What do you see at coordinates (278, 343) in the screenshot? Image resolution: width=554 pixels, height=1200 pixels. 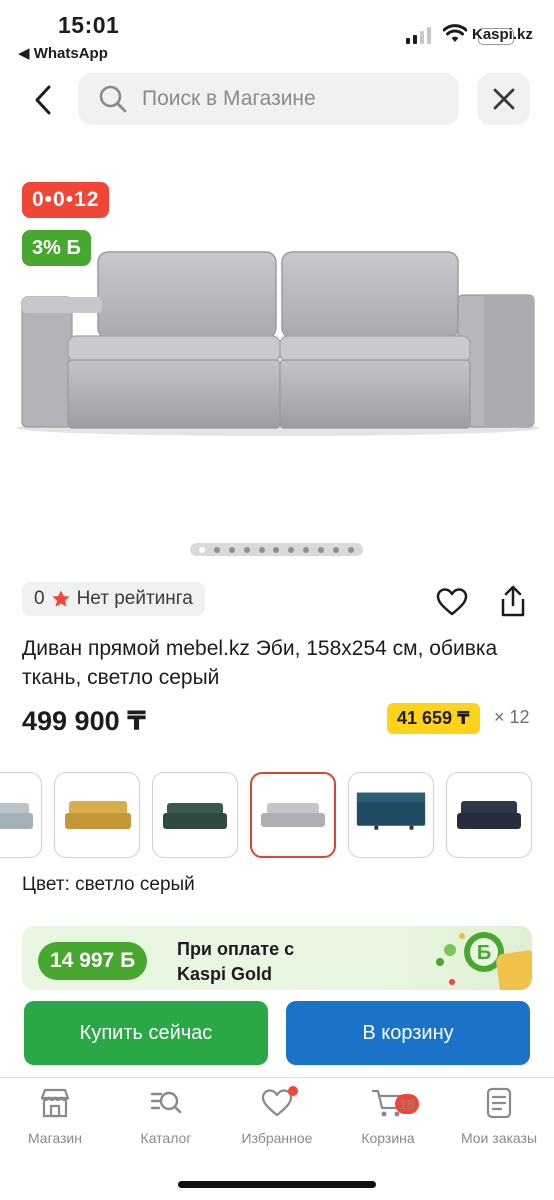 I see `product-image` at bounding box center [278, 343].